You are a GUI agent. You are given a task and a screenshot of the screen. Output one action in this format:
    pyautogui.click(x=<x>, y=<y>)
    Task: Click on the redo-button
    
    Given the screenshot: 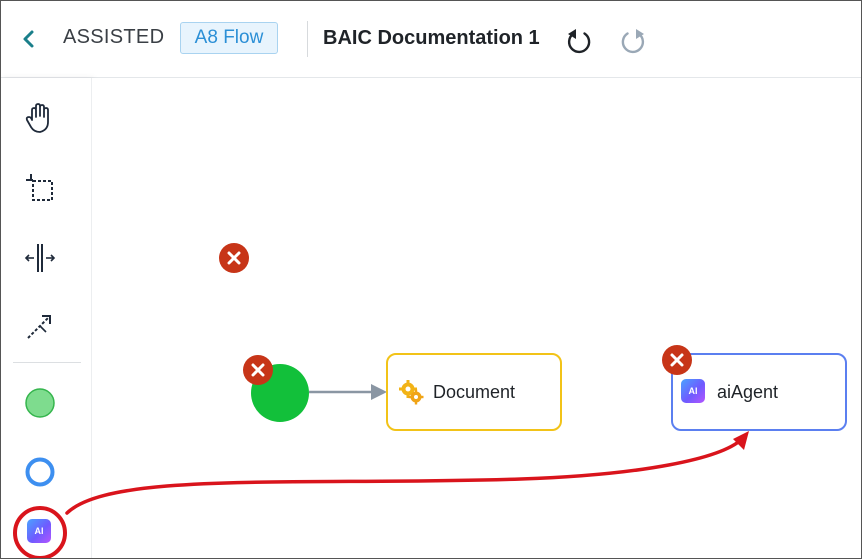 What is the action you would take?
    pyautogui.click(x=634, y=41)
    